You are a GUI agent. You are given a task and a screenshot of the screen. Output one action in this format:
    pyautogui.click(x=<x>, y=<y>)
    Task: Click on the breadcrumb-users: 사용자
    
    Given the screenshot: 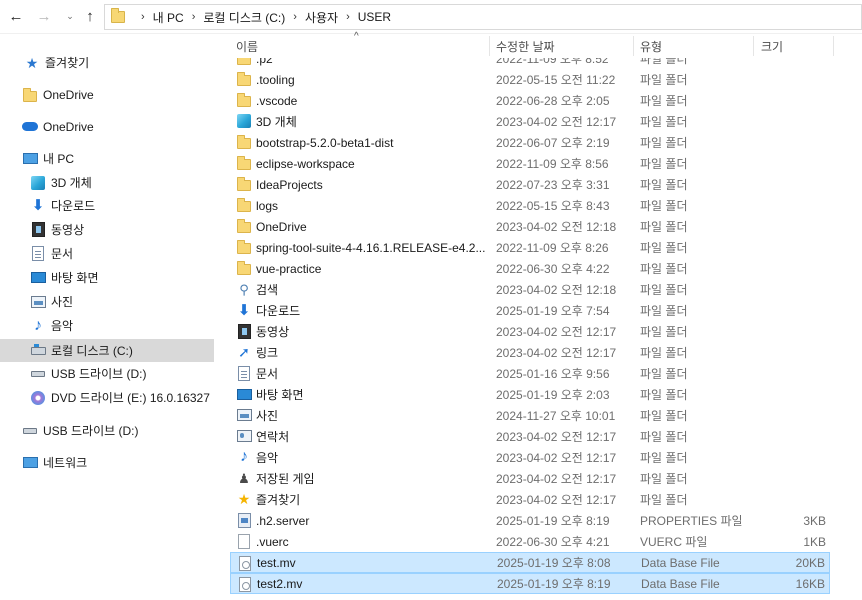 What is the action you would take?
    pyautogui.click(x=321, y=17)
    